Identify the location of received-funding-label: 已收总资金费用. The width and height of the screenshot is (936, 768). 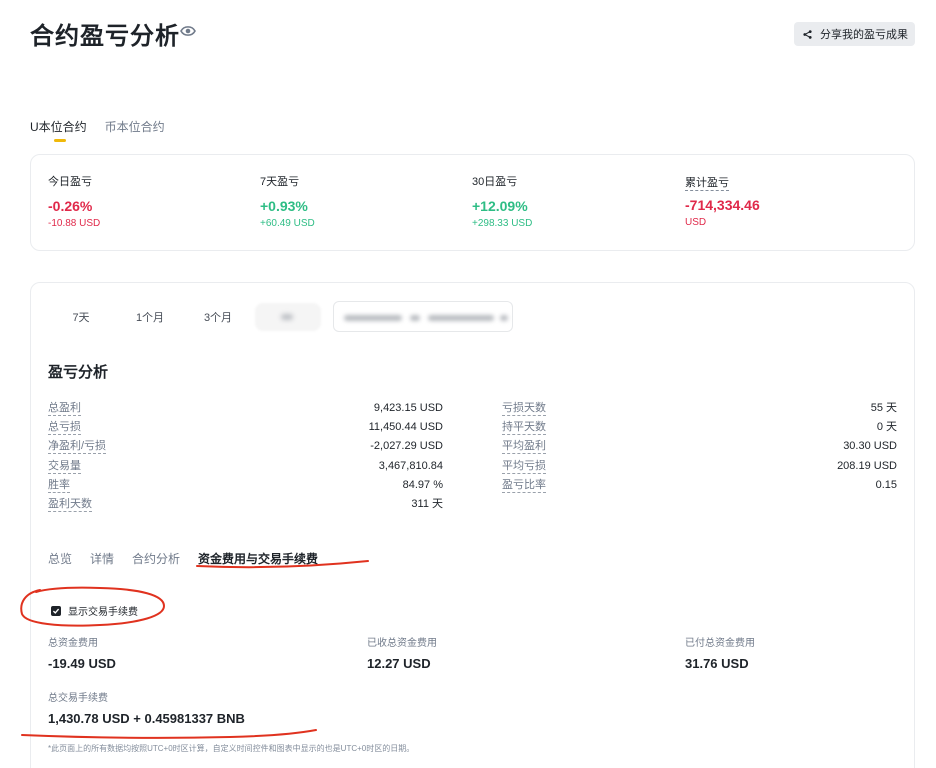
(402, 643).